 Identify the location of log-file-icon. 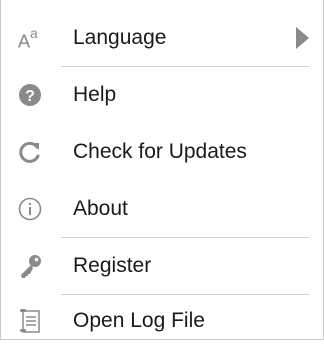
(30, 321).